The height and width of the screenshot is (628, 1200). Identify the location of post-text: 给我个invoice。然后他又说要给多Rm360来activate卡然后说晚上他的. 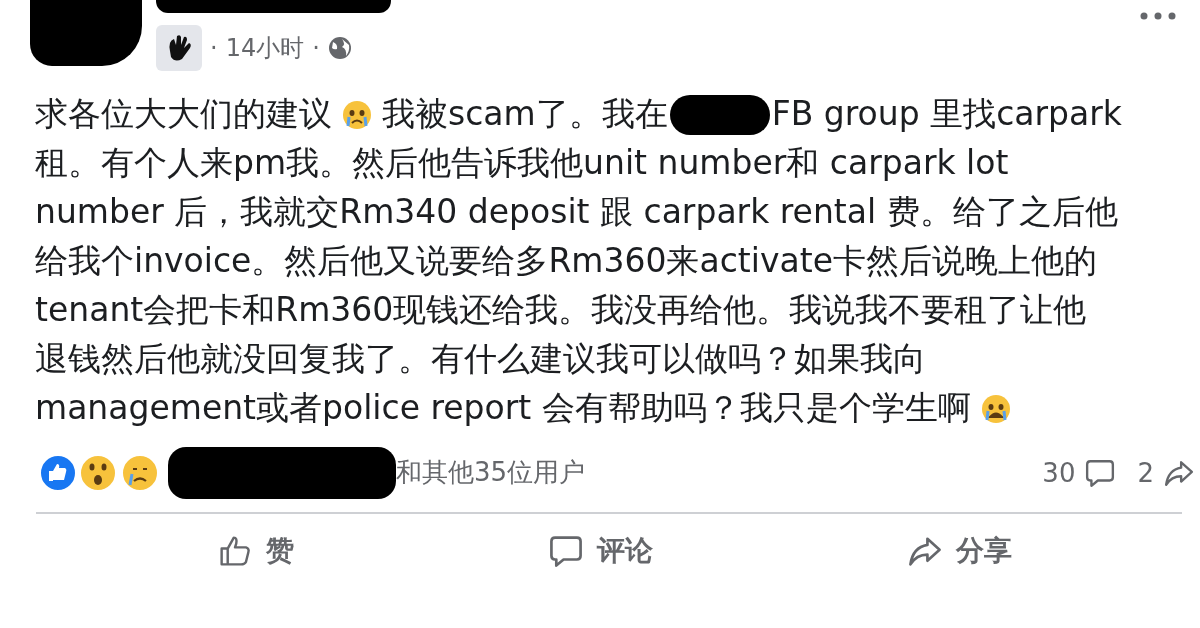
(566, 261).